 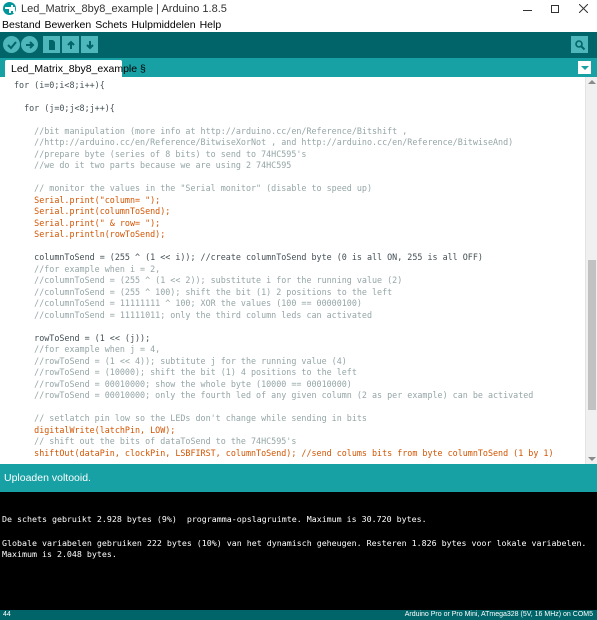 I want to click on tab-bar: Led_Matrix_8by8_example §, so click(x=298, y=67).